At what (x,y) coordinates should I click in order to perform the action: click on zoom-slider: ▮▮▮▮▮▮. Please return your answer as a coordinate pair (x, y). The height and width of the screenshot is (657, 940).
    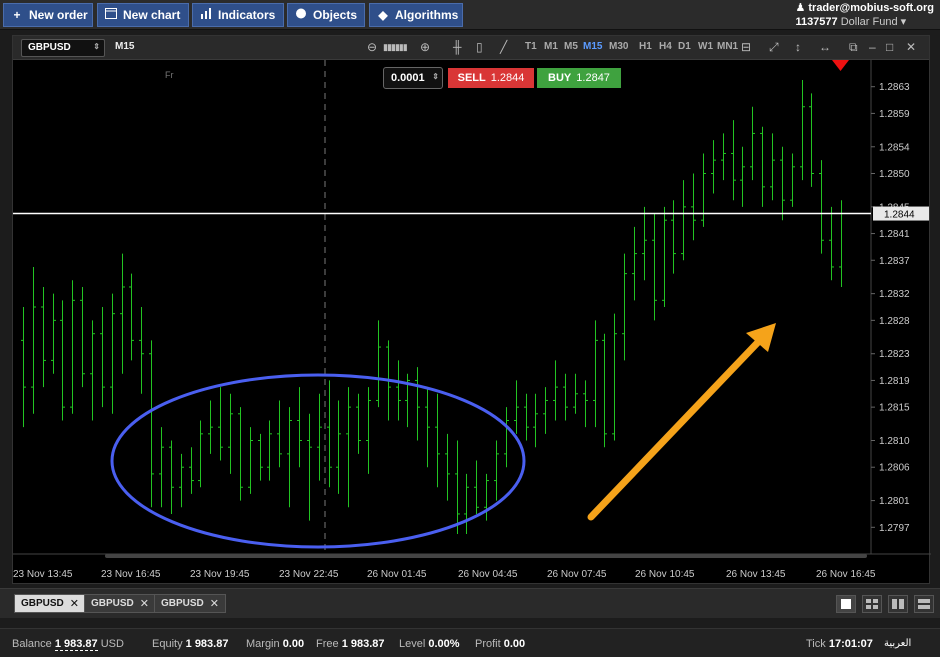
    Looking at the image, I should click on (395, 47).